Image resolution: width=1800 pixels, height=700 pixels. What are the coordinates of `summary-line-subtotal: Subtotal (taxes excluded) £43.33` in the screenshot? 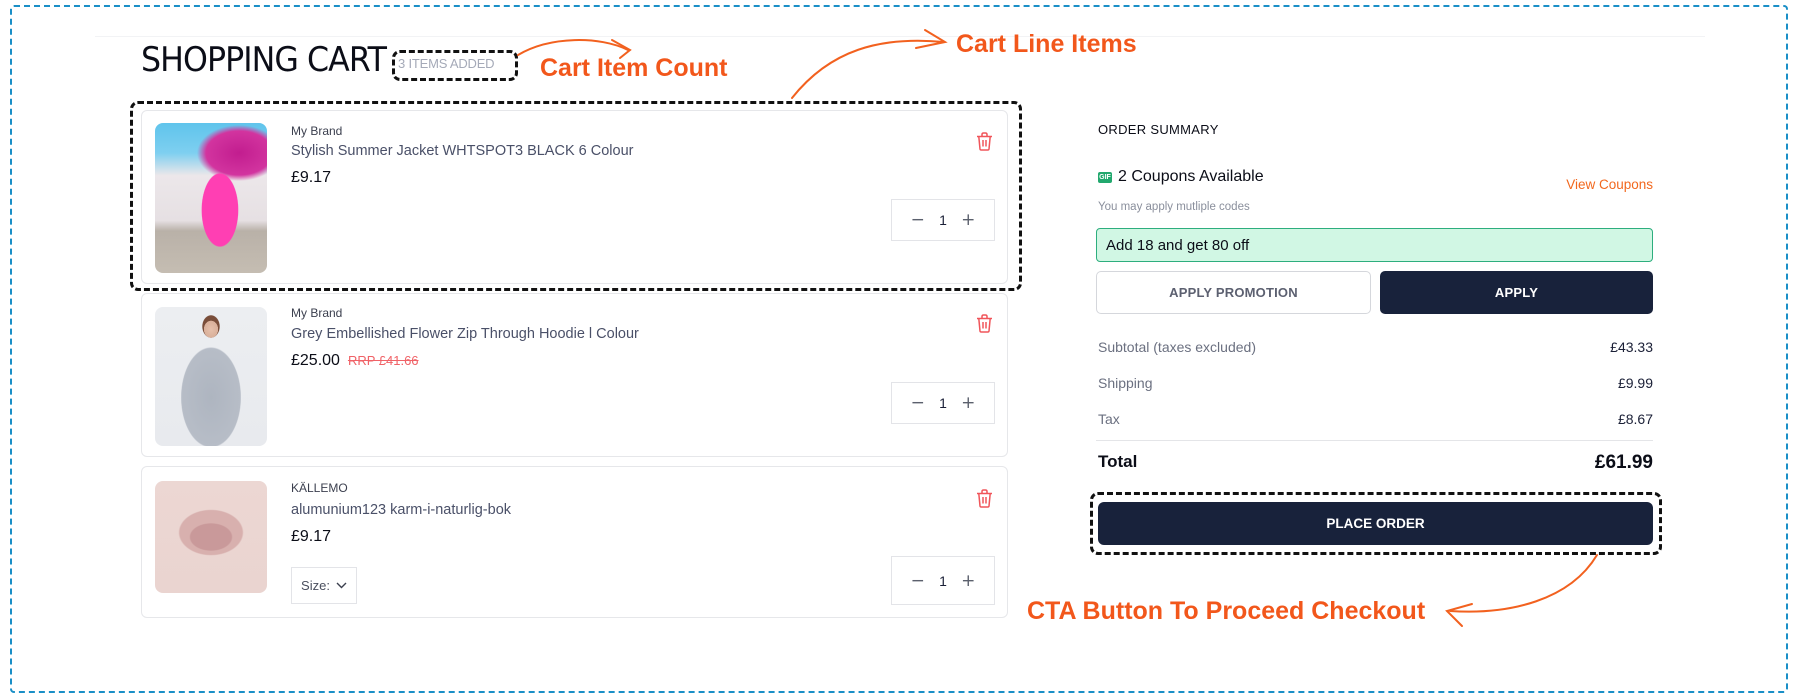 It's located at (1375, 347).